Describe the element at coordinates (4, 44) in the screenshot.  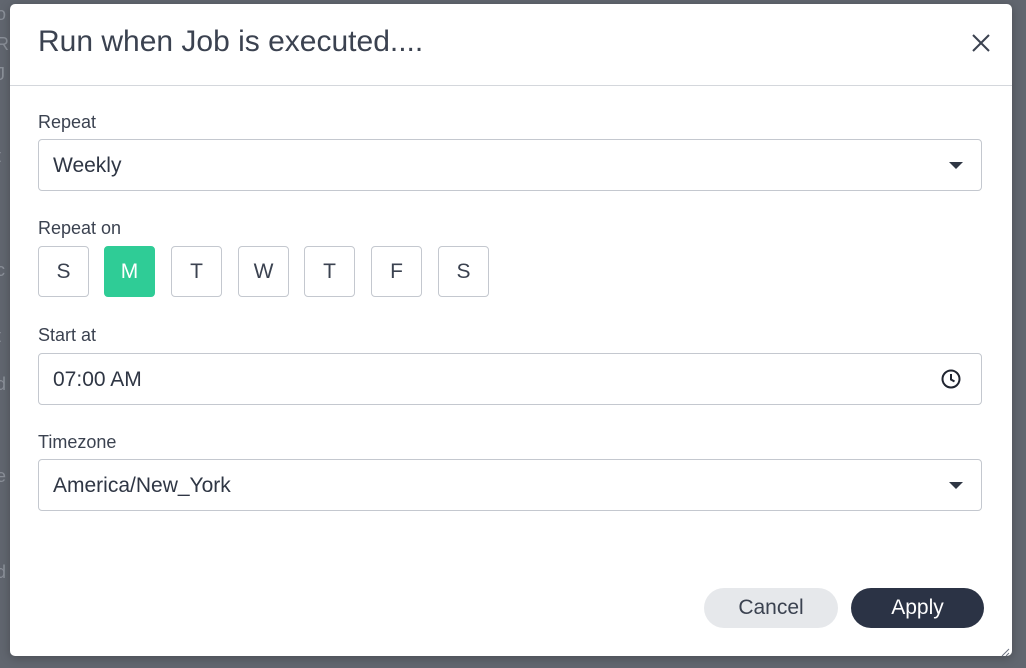
I see `background-fragment: R` at that location.